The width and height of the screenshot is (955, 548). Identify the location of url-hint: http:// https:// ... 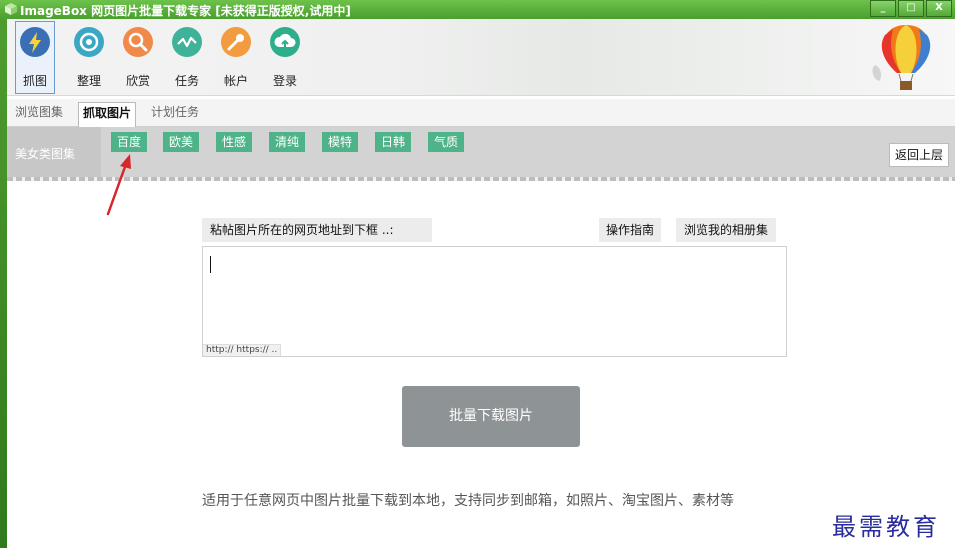
(242, 350).